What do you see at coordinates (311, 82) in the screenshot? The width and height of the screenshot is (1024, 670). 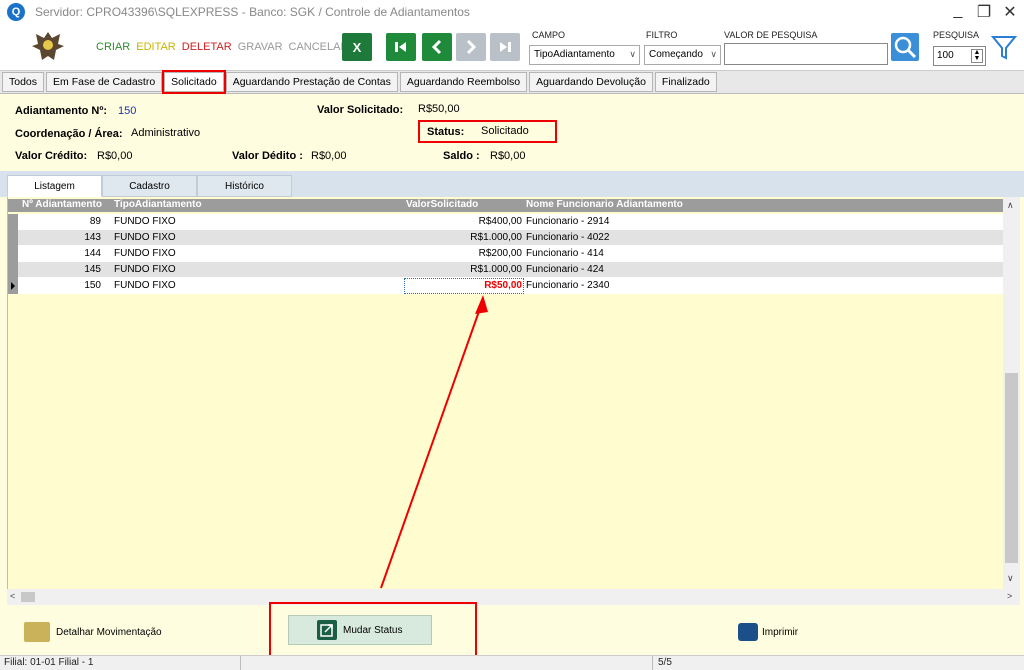 I see `tab-aguardando-prestacao-de-contas: Aguardando Prestação de Contas` at bounding box center [311, 82].